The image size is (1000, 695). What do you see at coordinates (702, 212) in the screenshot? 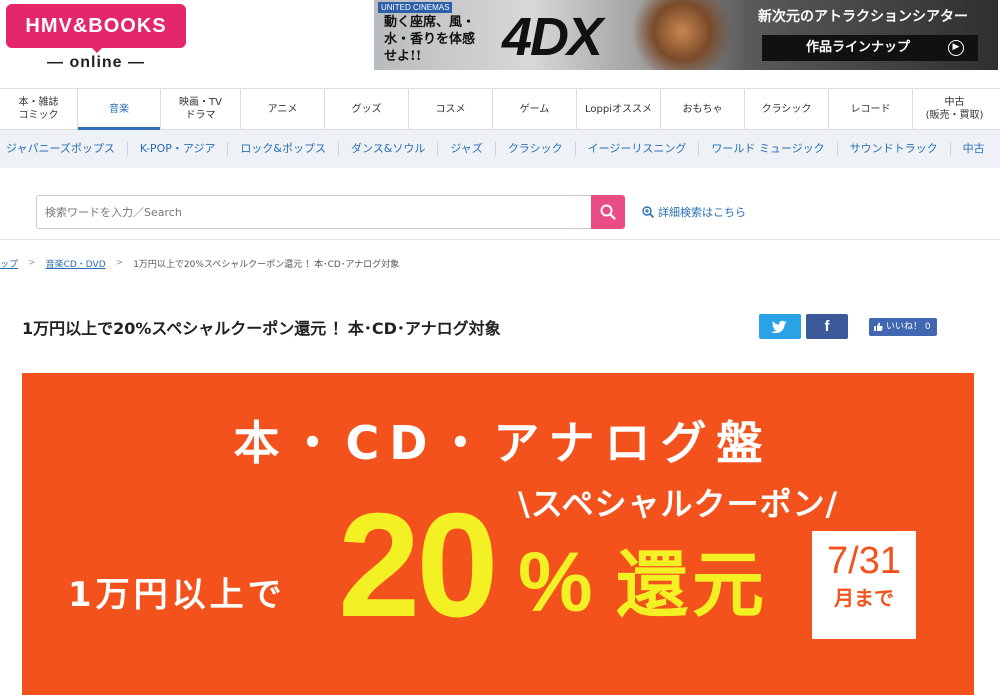
I see `advanced-search-label: 詳細検索はこちら` at bounding box center [702, 212].